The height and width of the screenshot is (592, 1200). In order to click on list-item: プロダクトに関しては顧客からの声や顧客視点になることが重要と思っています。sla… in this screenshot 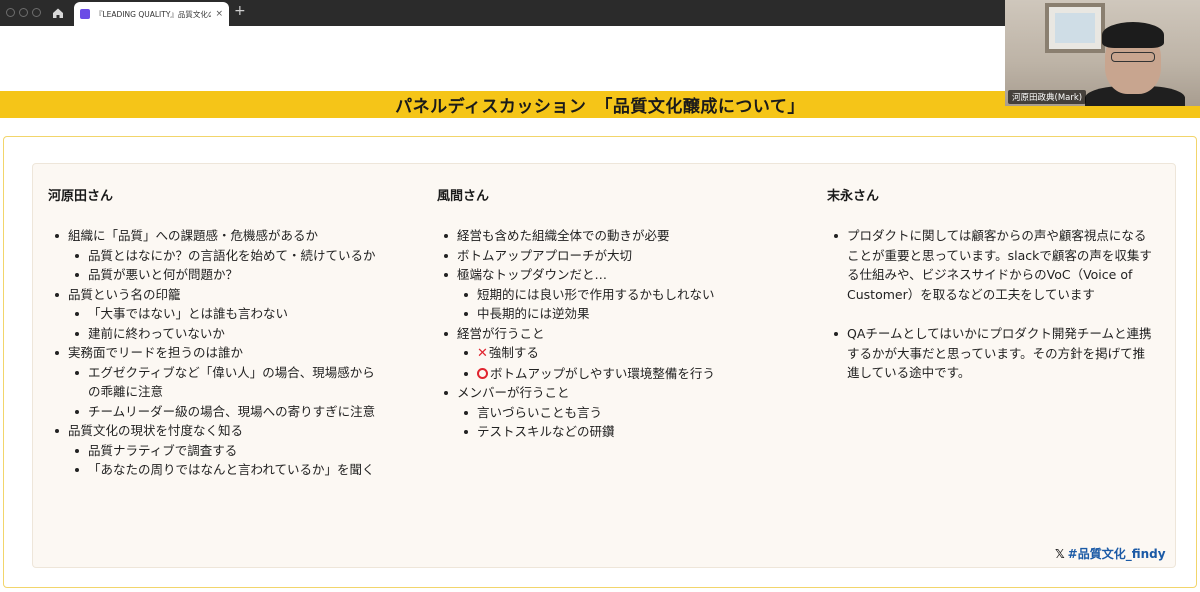, I will do `click(992, 265)`.